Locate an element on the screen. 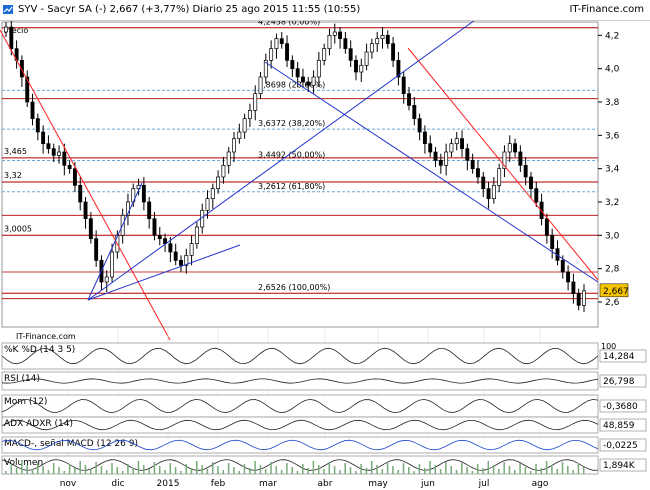 The height and width of the screenshot is (490, 650). indicator-value: -0,3680 is located at coordinates (620, 407).